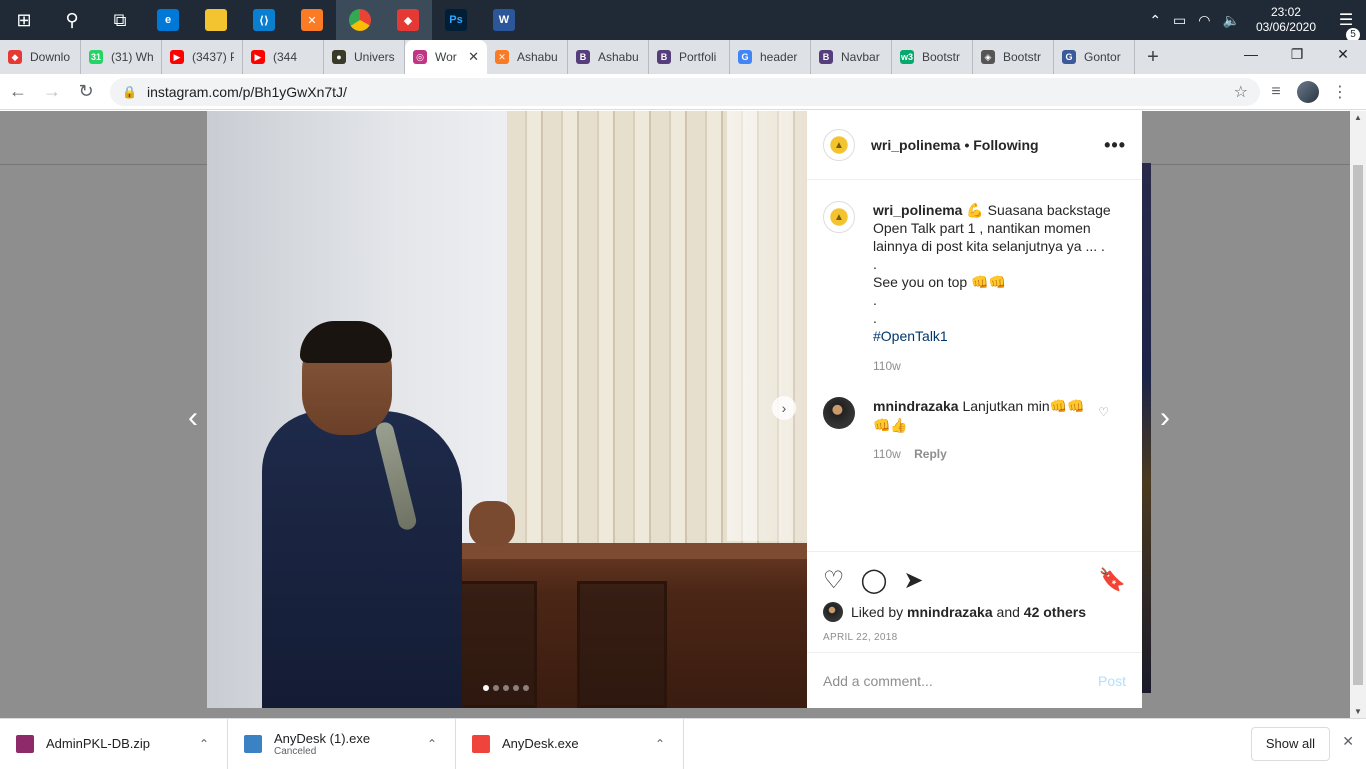 The height and width of the screenshot is (769, 1366). I want to click on liked-by-user: mnindrazaka, so click(950, 612).